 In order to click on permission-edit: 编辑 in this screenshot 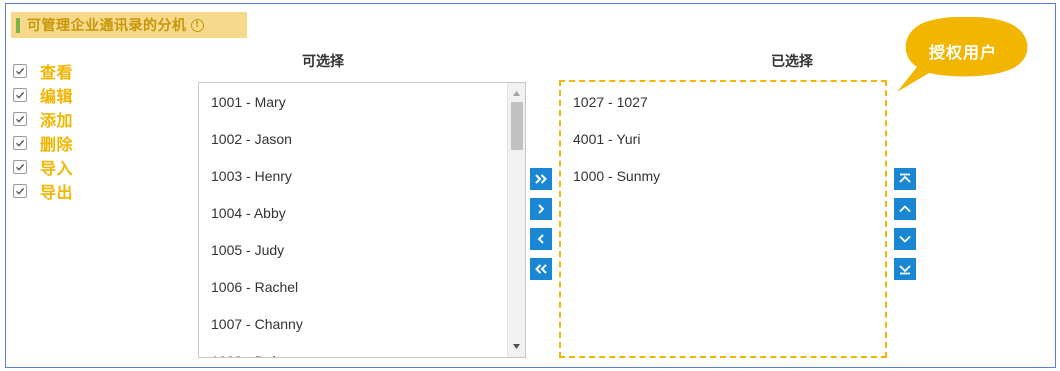, I will do `click(43, 95)`.